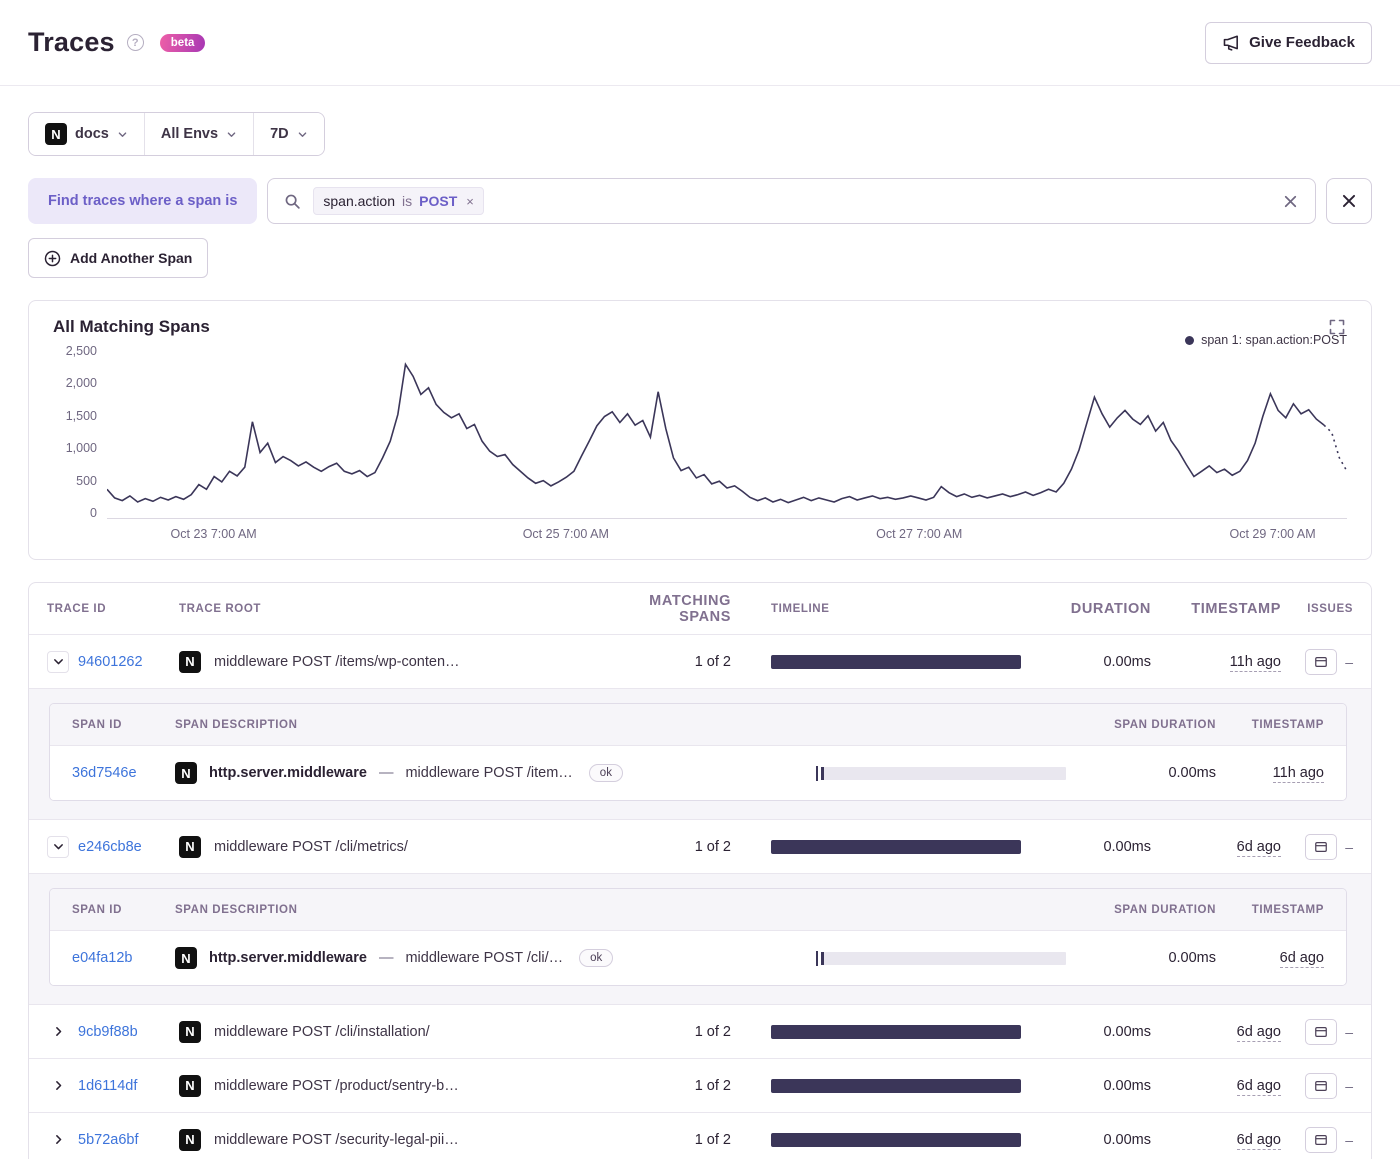 The height and width of the screenshot is (1159, 1400). I want to click on project-selector-label: docs, so click(92, 134).